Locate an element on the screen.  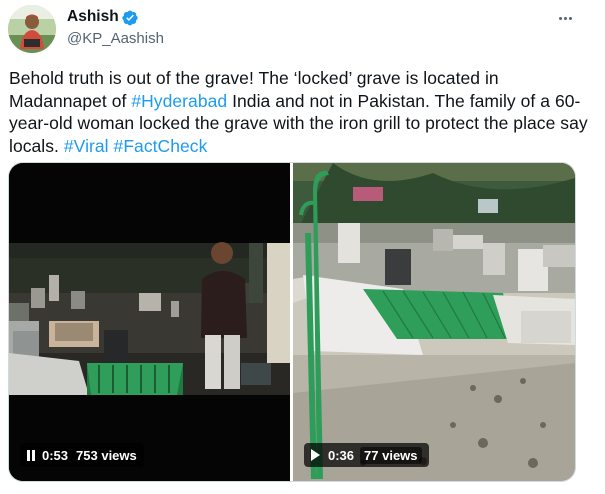
avatar is located at coordinates (32, 29).